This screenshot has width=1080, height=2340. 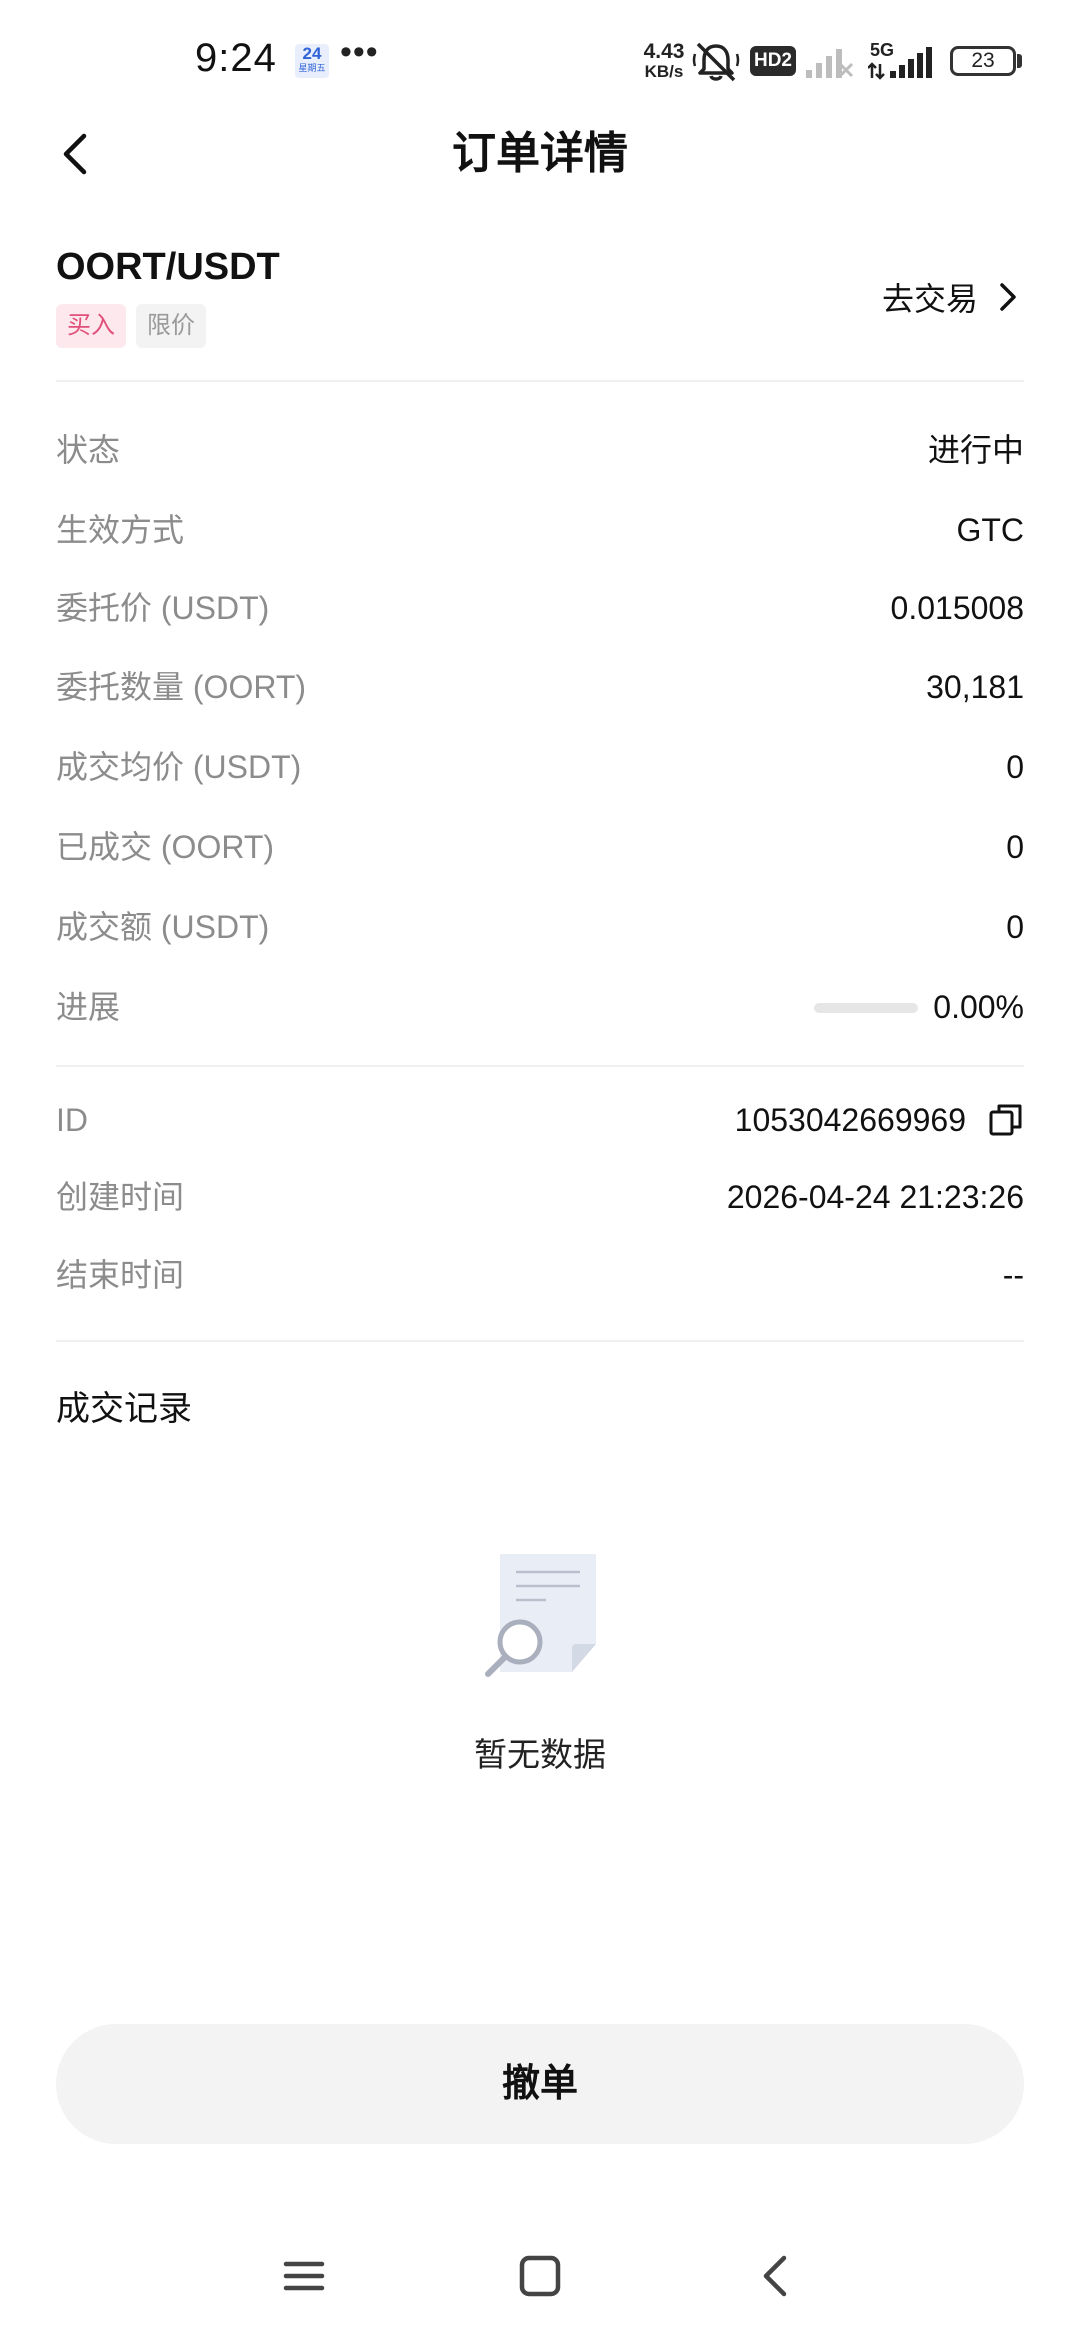 I want to click on menu-icon, so click(x=304, y=2276).